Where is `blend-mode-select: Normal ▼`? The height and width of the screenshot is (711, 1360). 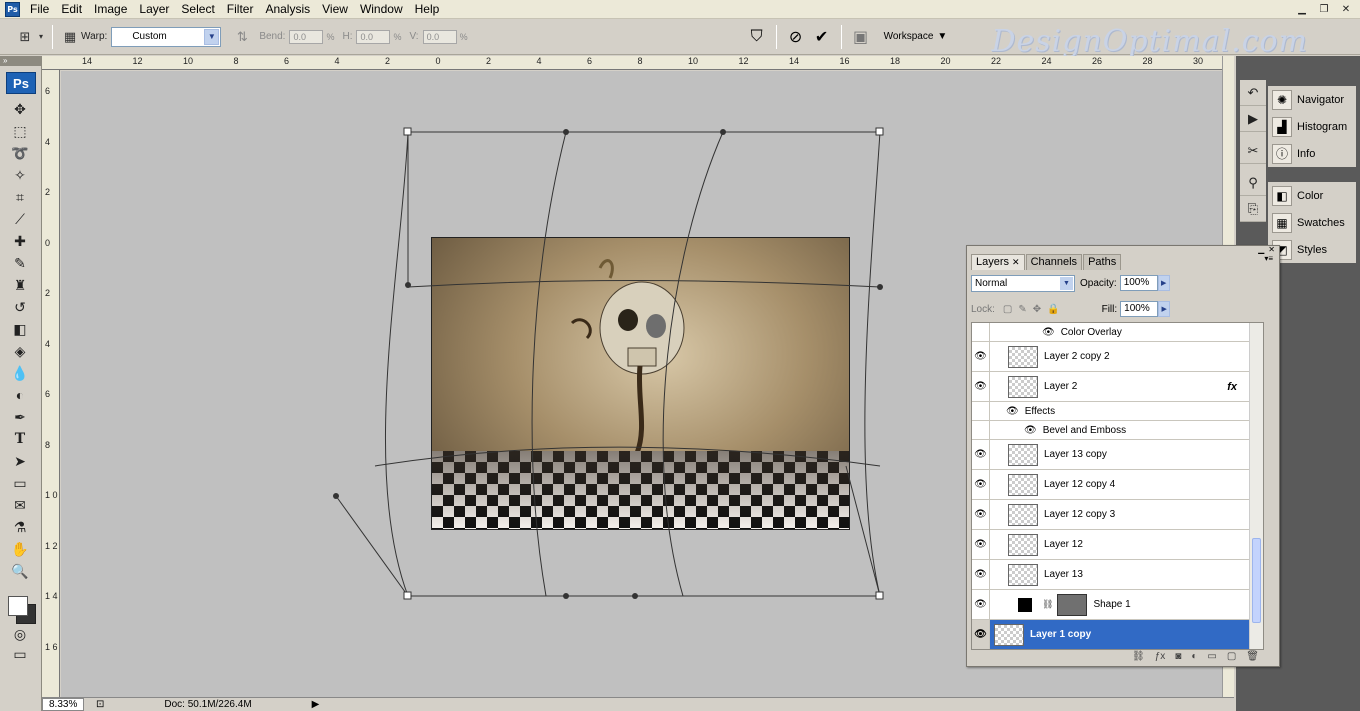 blend-mode-select: Normal ▼ is located at coordinates (1023, 283).